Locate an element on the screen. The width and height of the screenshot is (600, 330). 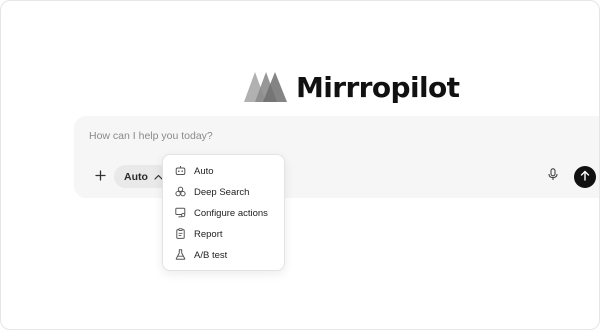
arrow-up-icon is located at coordinates (585, 177).